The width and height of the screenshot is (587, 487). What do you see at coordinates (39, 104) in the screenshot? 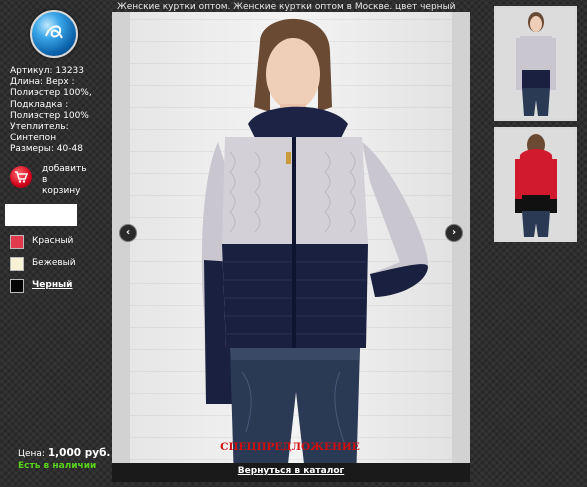
I see `spec-line: Подкладка :` at bounding box center [39, 104].